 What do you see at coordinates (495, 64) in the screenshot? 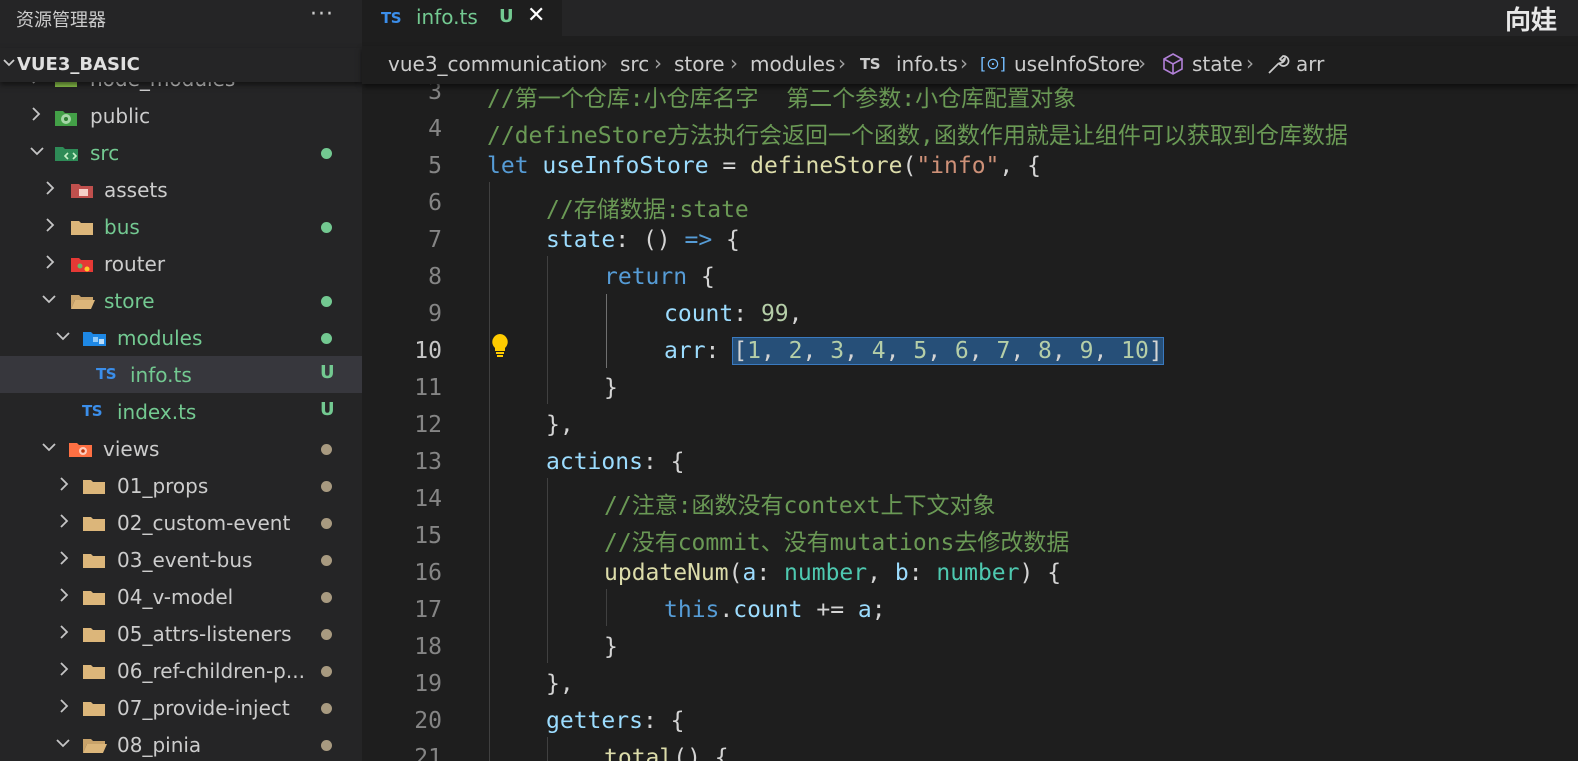
I see `breadcrumb-item: vue3_communication` at bounding box center [495, 64].